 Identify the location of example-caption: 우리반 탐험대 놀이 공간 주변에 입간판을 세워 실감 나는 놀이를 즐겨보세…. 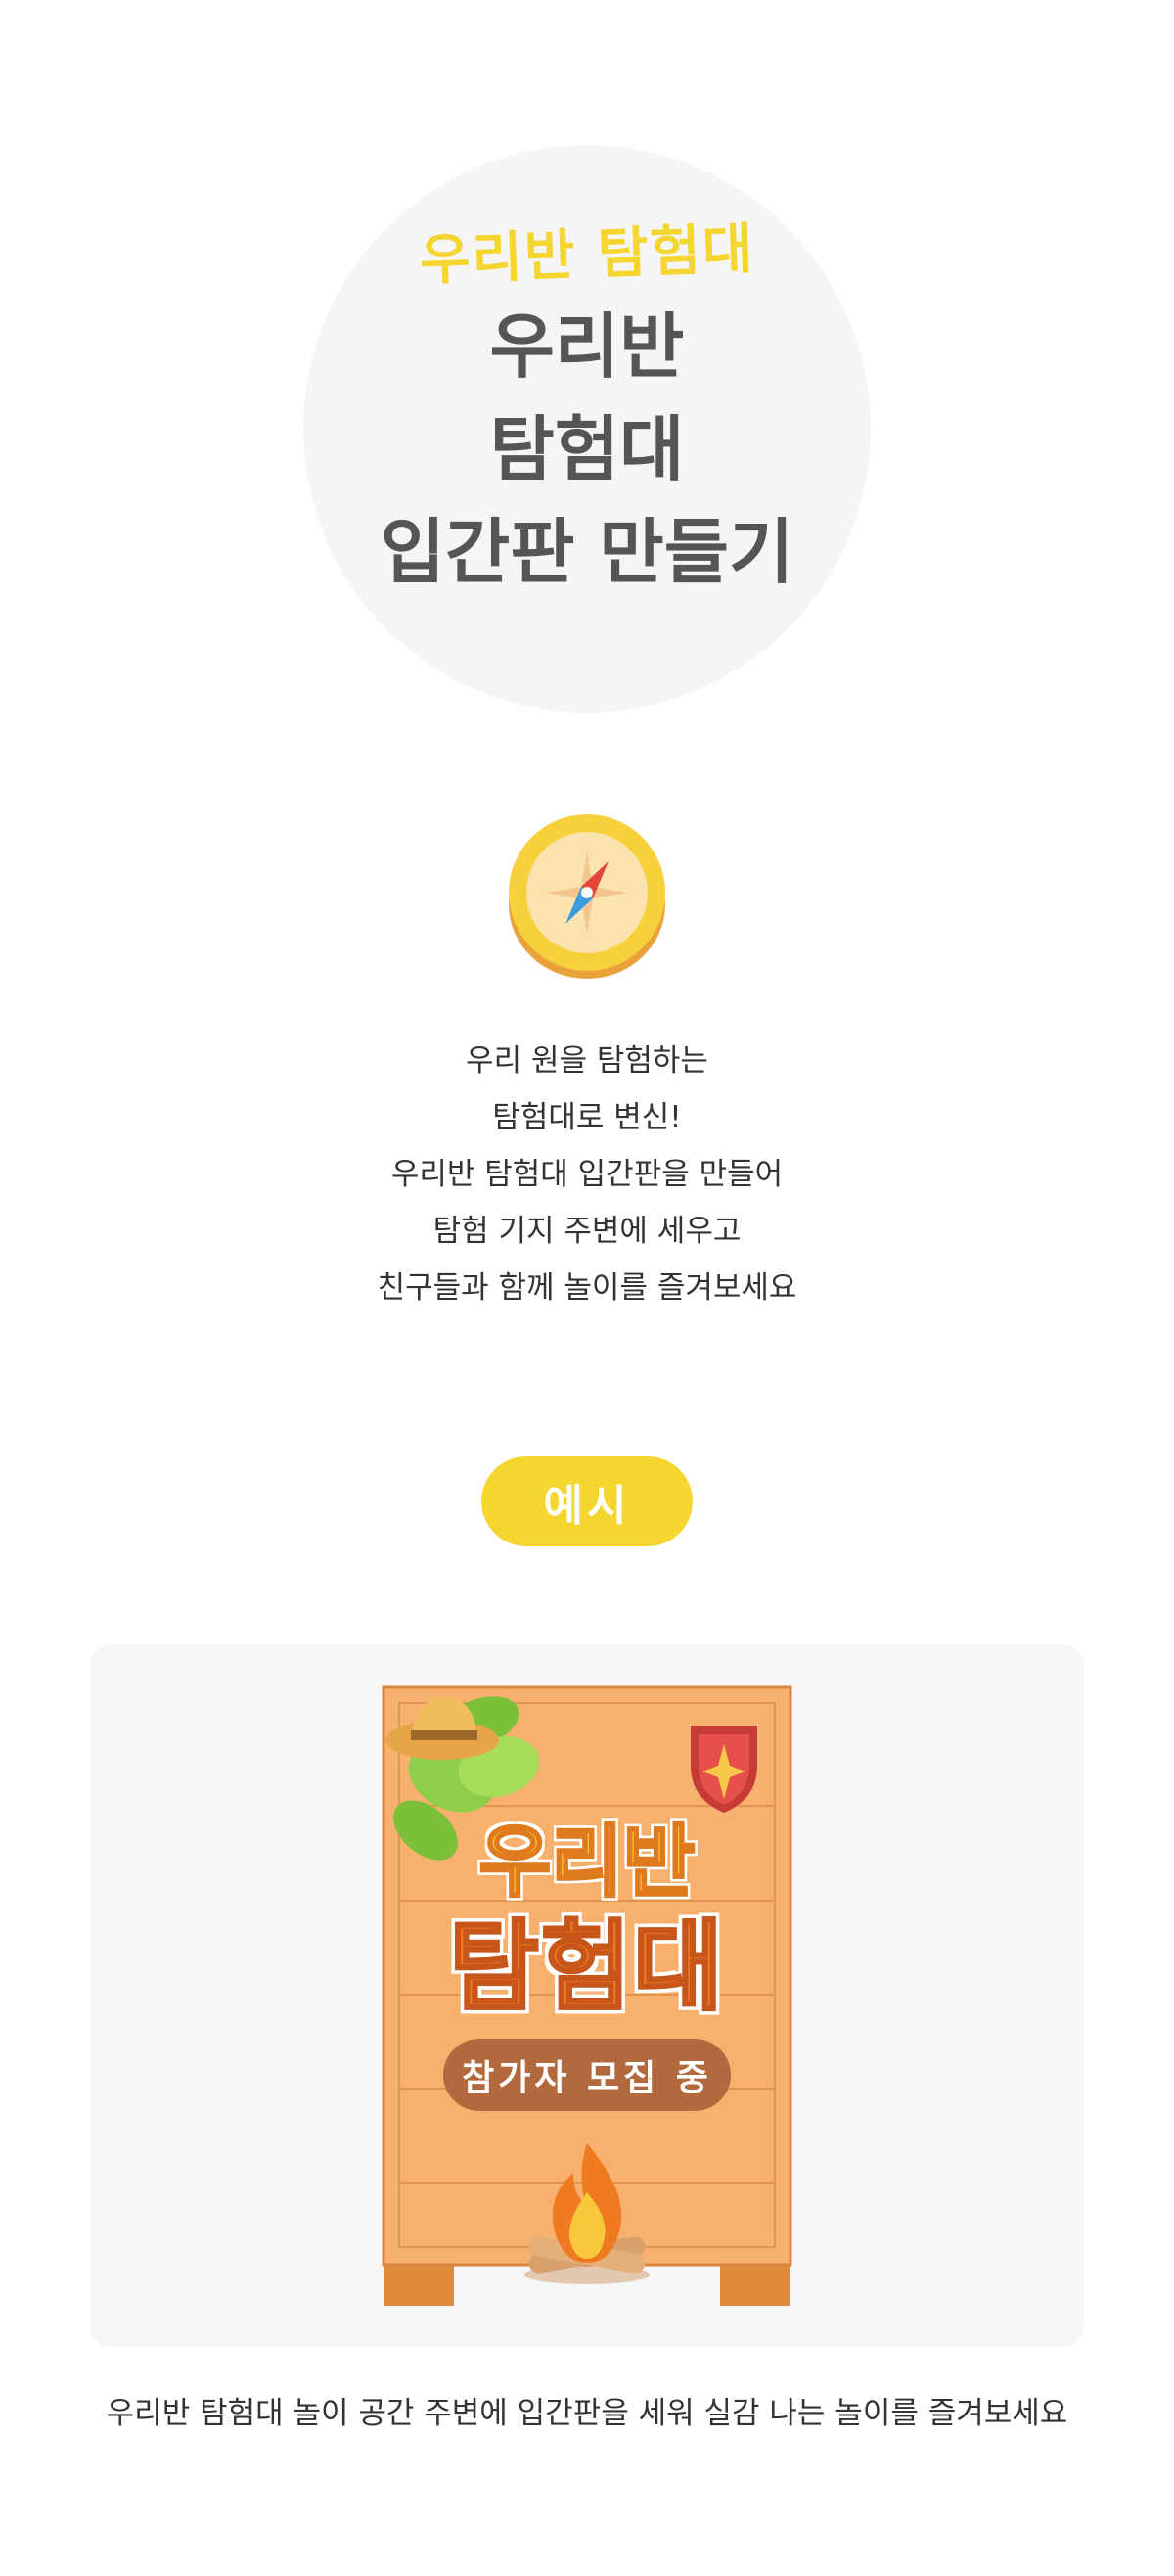
(587, 2413).